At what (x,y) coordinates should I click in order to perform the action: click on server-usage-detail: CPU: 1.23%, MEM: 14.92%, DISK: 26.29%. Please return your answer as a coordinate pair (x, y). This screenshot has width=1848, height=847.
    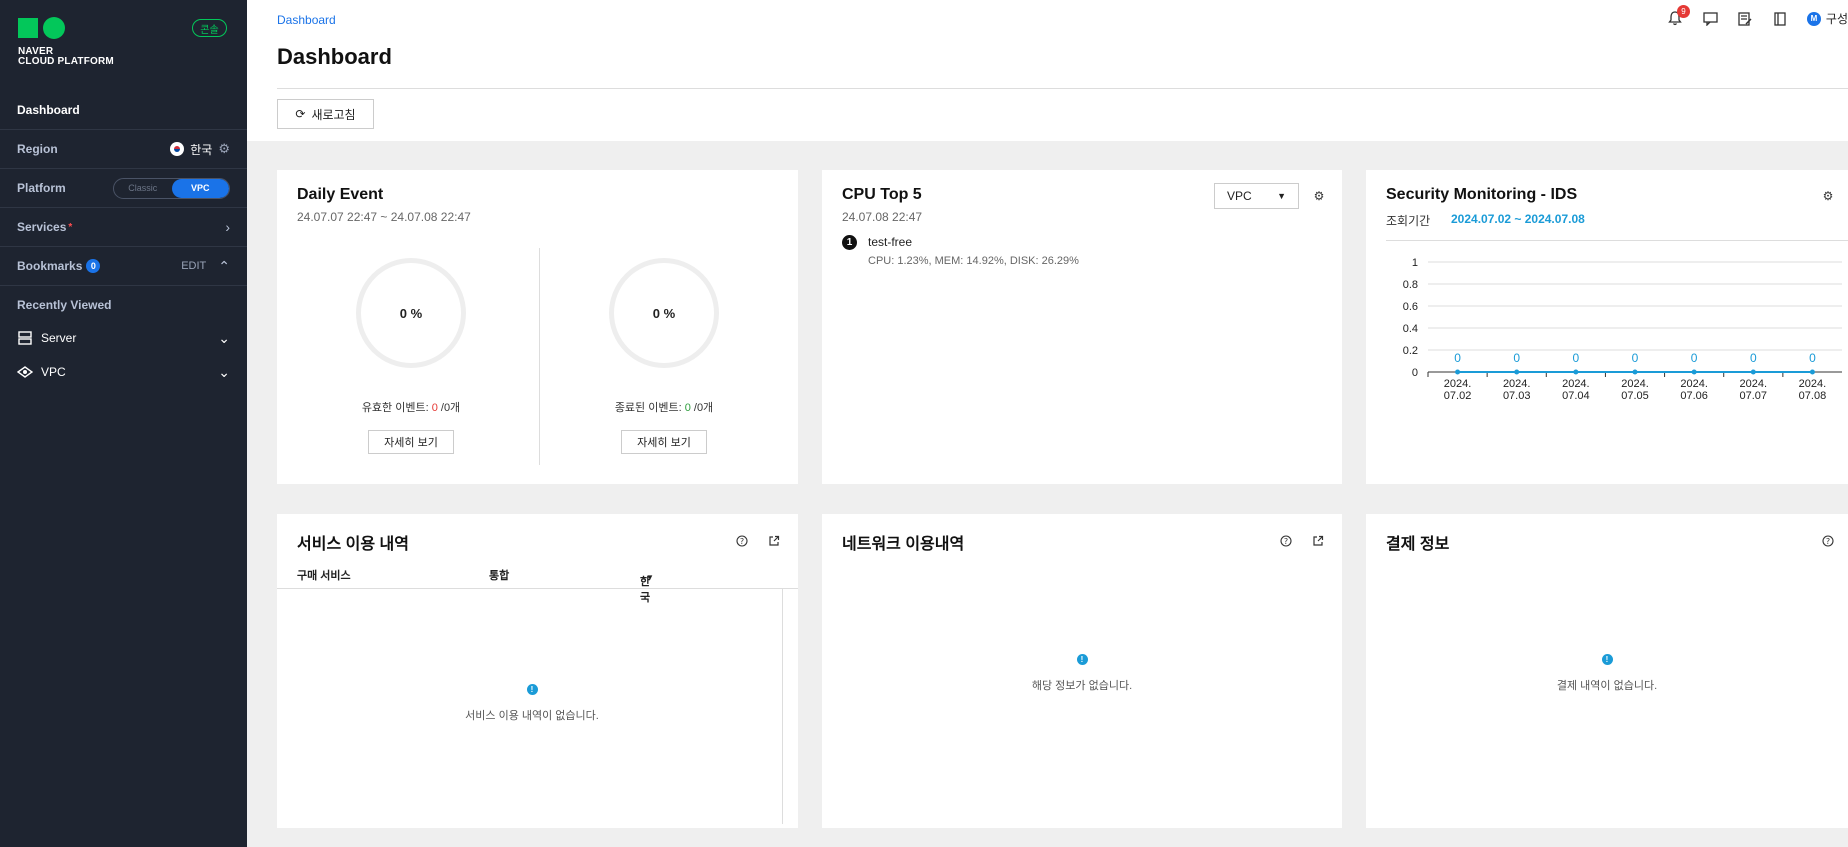
    Looking at the image, I should click on (973, 261).